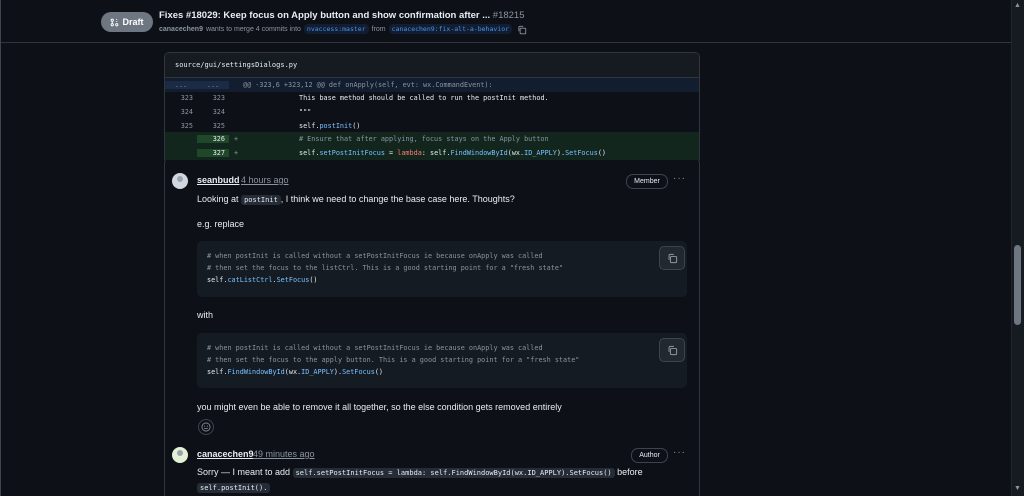 This screenshot has height=496, width=1024. What do you see at coordinates (305, 111) in the screenshot?
I see `diff-code: """` at bounding box center [305, 111].